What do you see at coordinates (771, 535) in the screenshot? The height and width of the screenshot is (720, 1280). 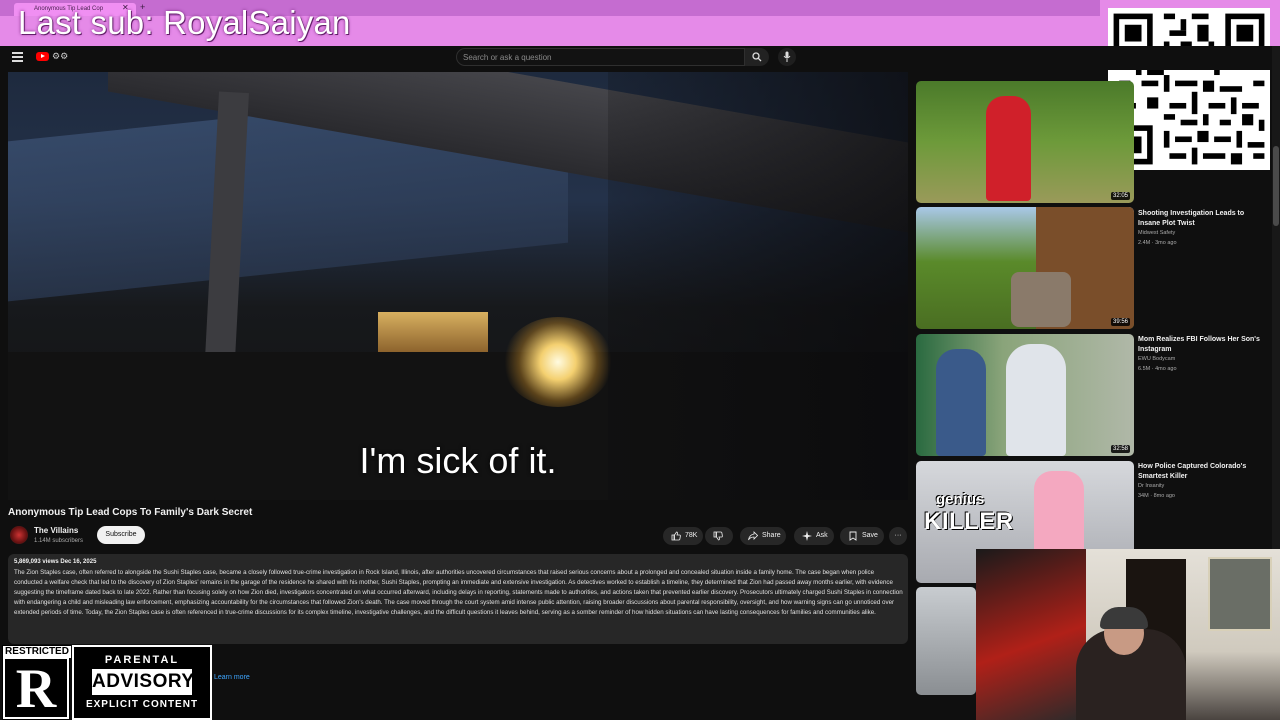 I see `share-label: Share` at bounding box center [771, 535].